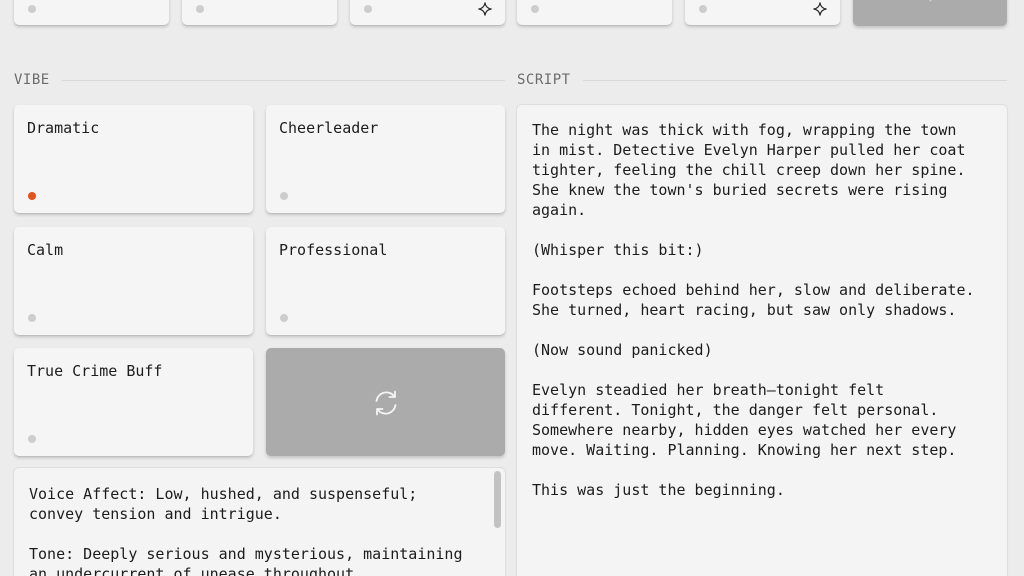  What do you see at coordinates (385, 281) in the screenshot?
I see `vibe-option-professional: Professional` at bounding box center [385, 281].